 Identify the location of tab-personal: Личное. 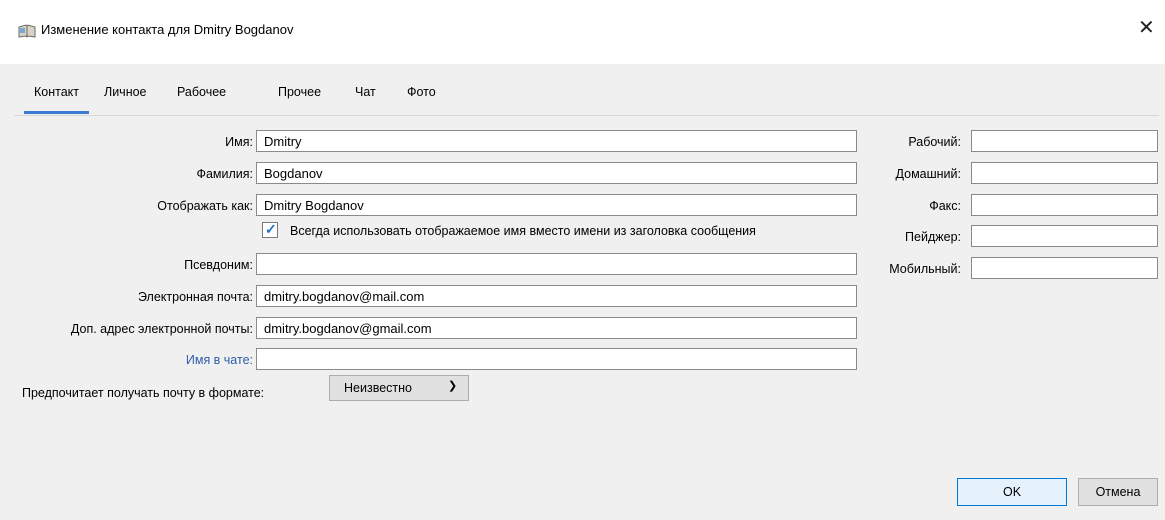
(125, 92).